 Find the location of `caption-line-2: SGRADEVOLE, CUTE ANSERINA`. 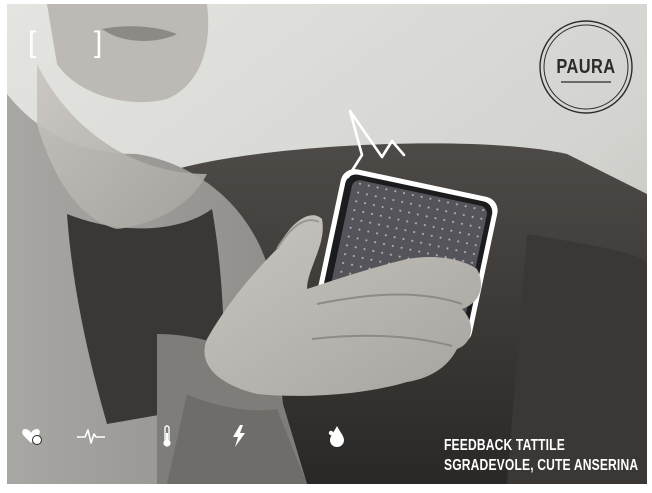

caption-line-2: SGRADEVOLE, CUTE ANSERINA is located at coordinates (541, 465).